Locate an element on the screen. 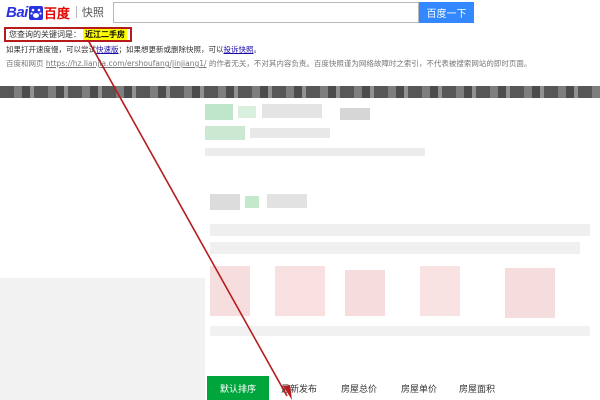 This screenshot has height=400, width=600. logo-bai-text: Bai is located at coordinates (17, 12).